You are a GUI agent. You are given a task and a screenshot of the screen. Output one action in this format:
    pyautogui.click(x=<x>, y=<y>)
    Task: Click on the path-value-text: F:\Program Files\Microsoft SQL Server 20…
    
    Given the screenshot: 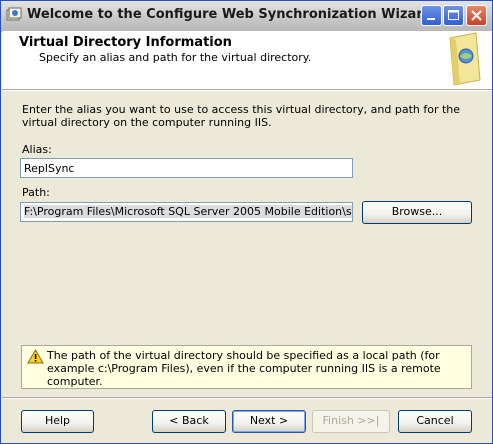 What is the action you would take?
    pyautogui.click(x=188, y=211)
    